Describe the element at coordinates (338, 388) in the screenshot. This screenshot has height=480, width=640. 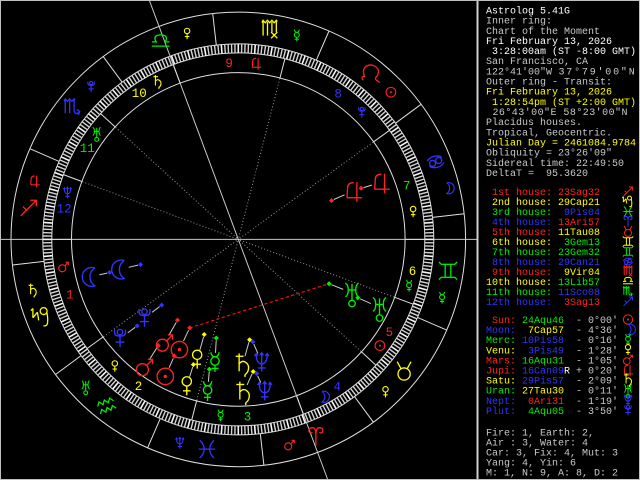
I see `svg-text: 4` at that location.